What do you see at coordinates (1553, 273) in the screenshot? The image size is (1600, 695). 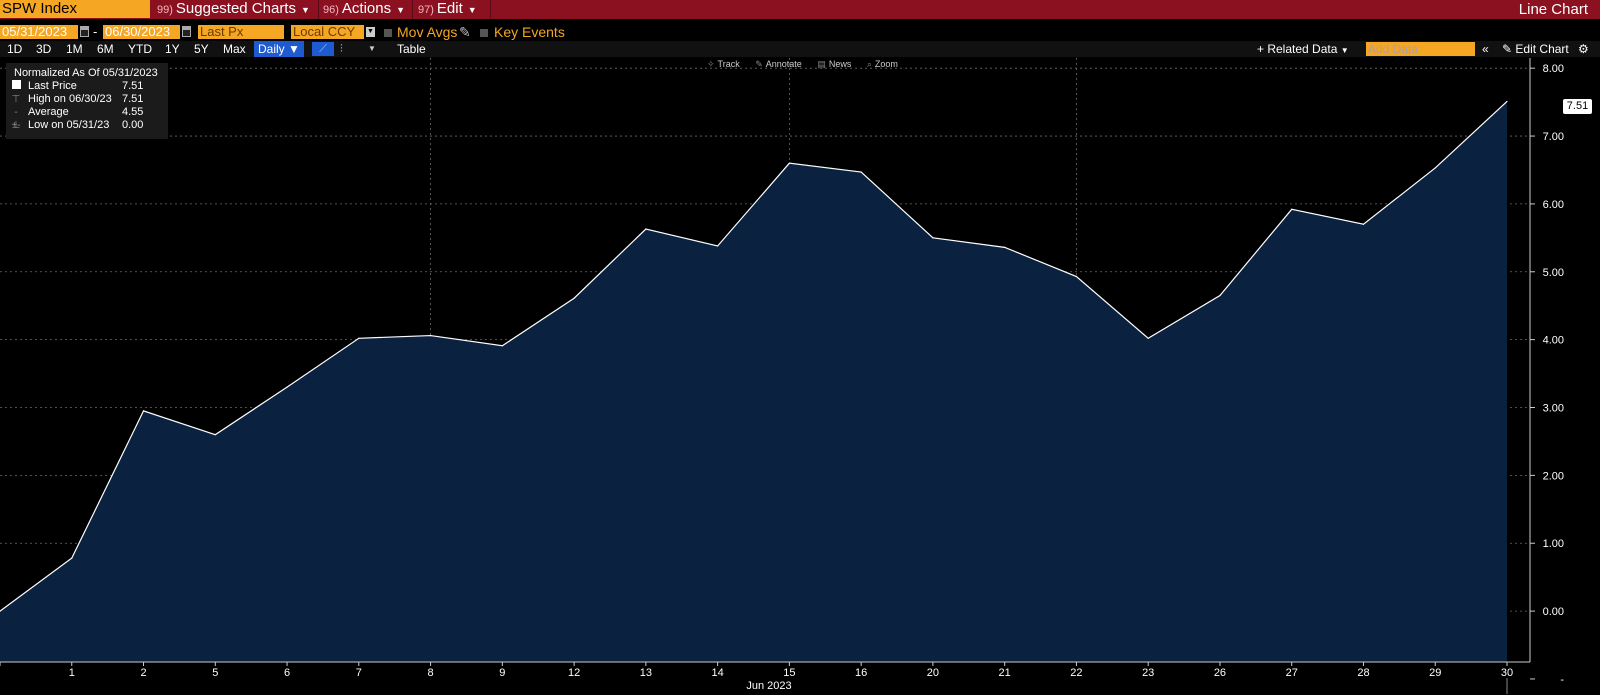 I see `y-tick-label: 5.00` at bounding box center [1553, 273].